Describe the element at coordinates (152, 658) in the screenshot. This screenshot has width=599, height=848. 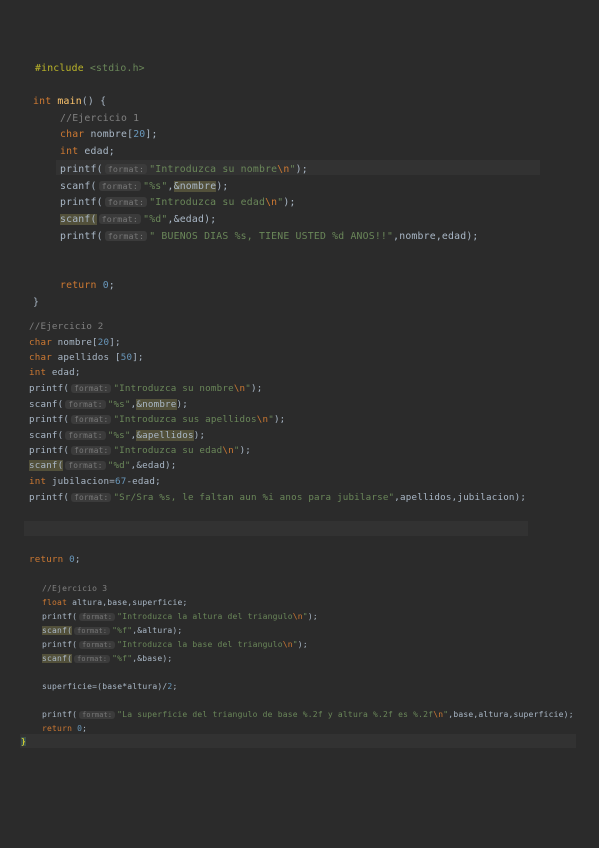
I see `code-text: ,&base);` at that location.